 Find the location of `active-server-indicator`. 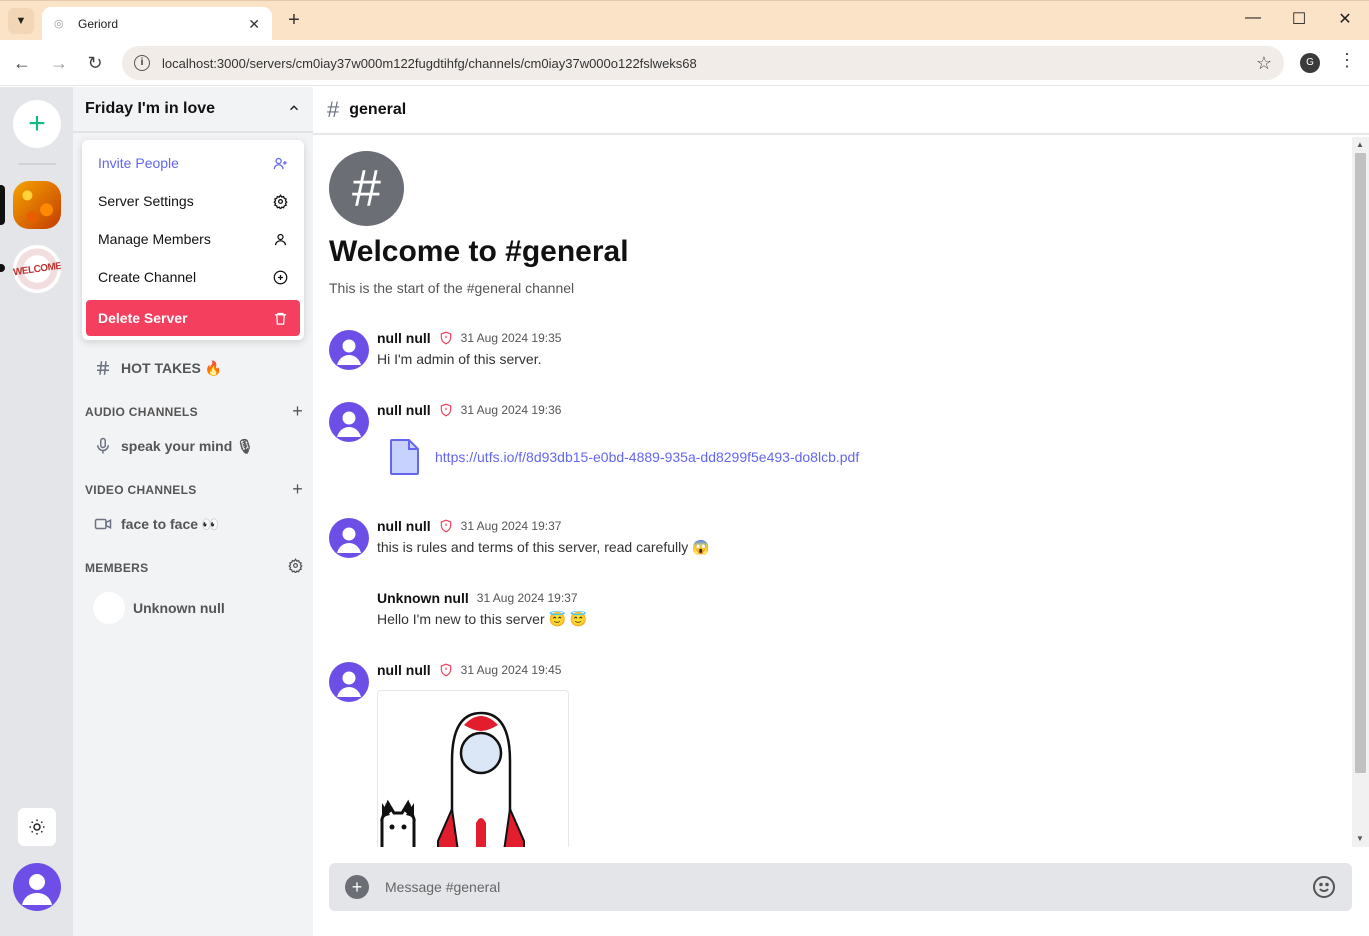

active-server-indicator is located at coordinates (2, 205).